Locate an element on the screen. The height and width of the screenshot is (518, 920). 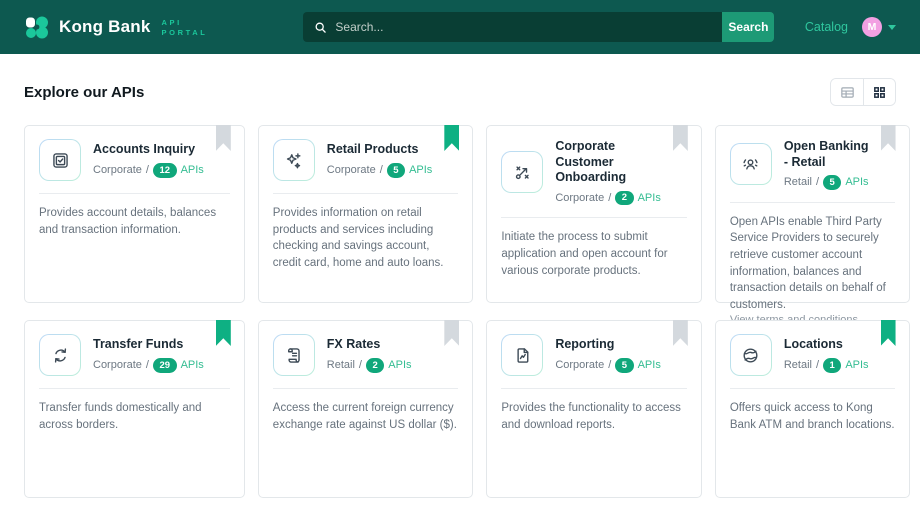
search-bar: Search is located at coordinates (539, 27).